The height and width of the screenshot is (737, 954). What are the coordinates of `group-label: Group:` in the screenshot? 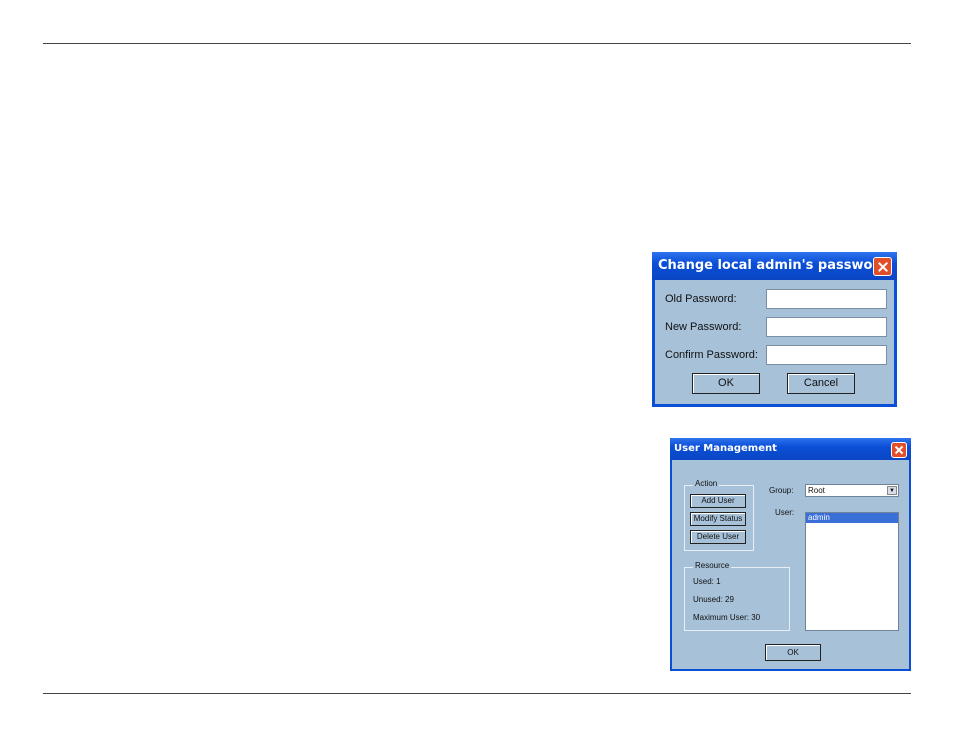 It's located at (781, 490).